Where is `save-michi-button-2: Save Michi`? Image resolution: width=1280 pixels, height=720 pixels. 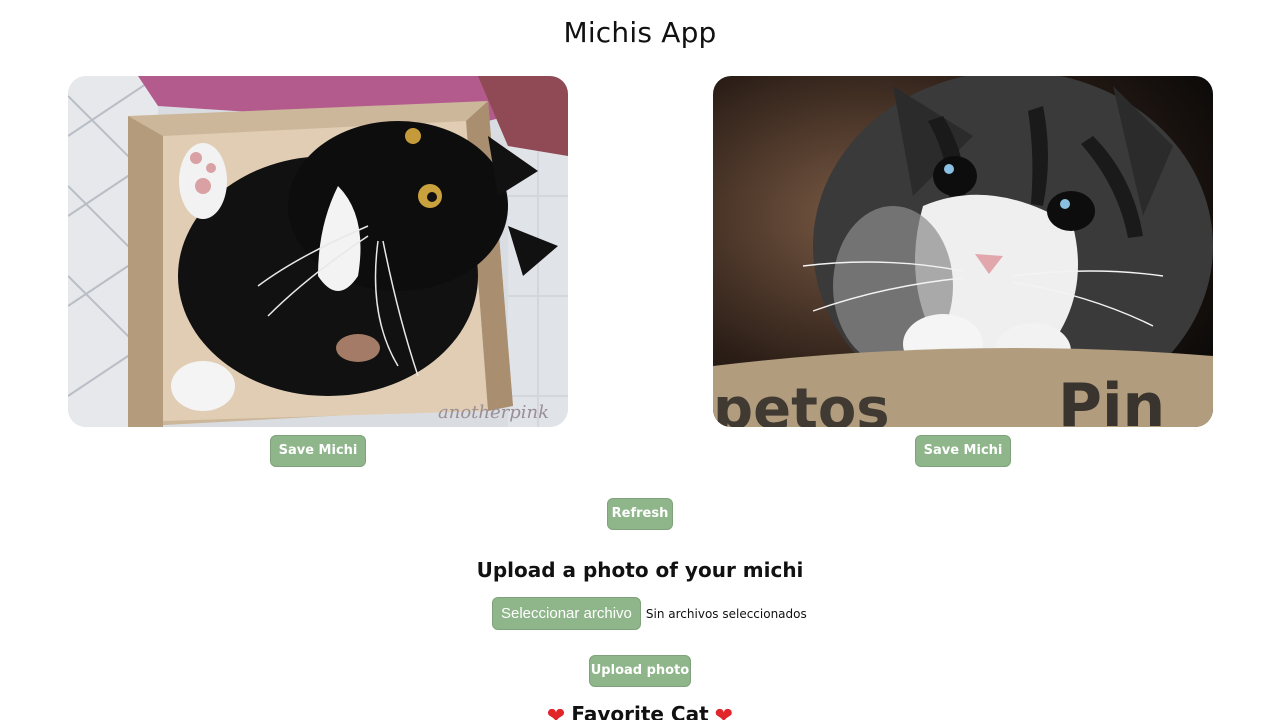
save-michi-button-2: Save Michi is located at coordinates (963, 451).